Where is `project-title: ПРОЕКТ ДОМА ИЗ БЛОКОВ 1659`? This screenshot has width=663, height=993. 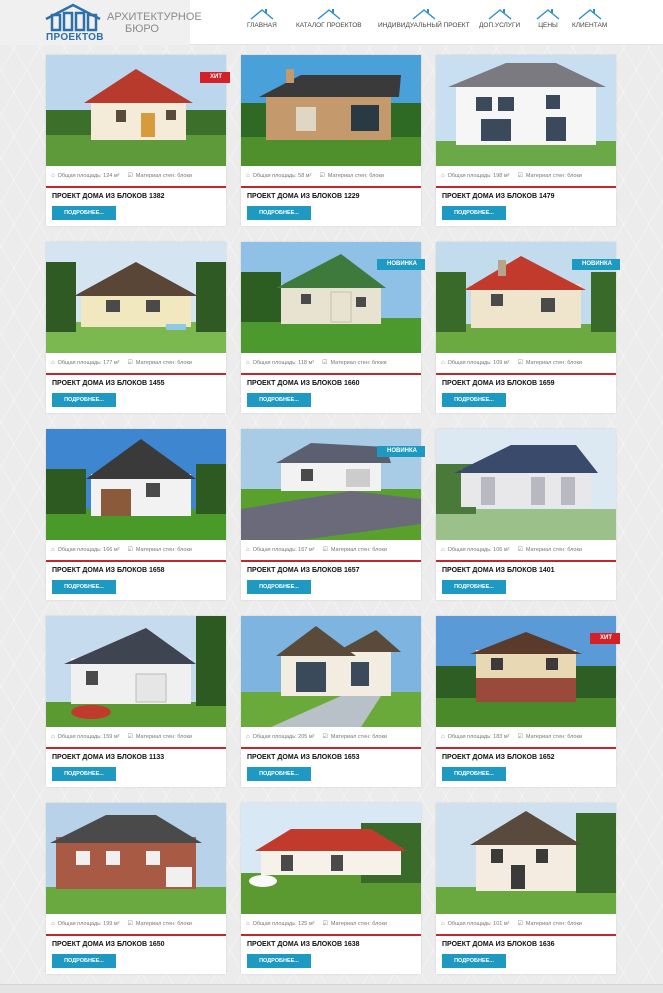
project-title: ПРОЕКТ ДОМА ИЗ БЛОКОВ 1659 is located at coordinates (527, 383).